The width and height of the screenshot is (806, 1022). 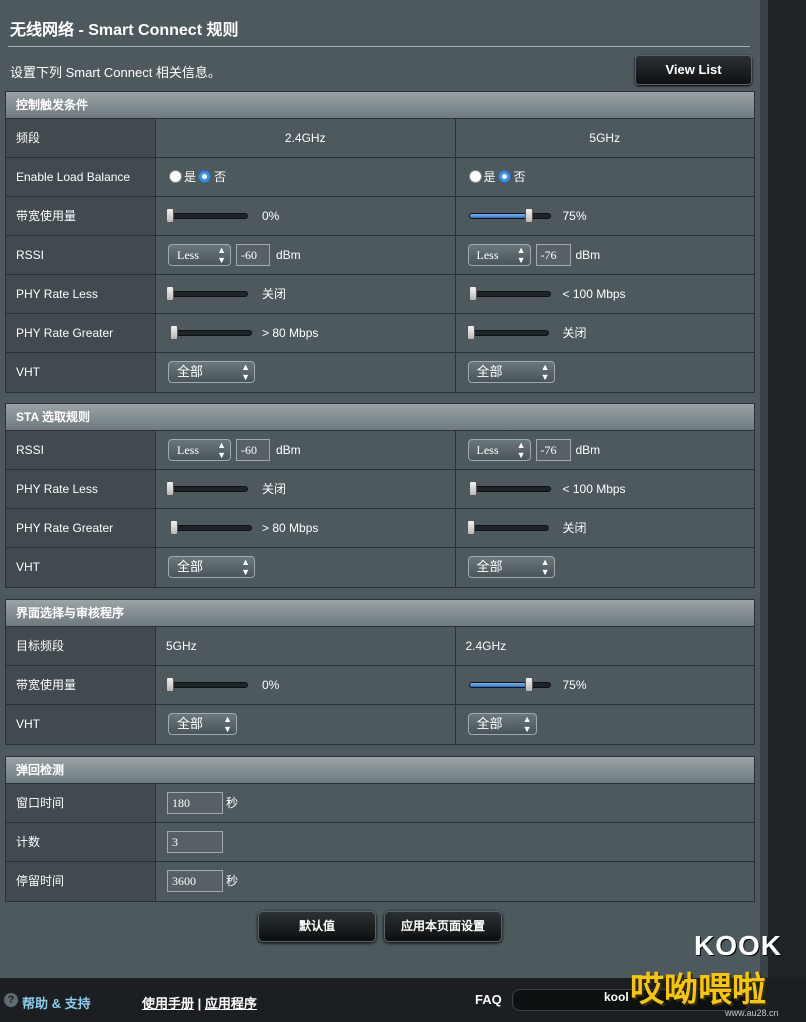 I want to click on window-time-row: 窗口时间 180 秒, so click(x=380, y=803).